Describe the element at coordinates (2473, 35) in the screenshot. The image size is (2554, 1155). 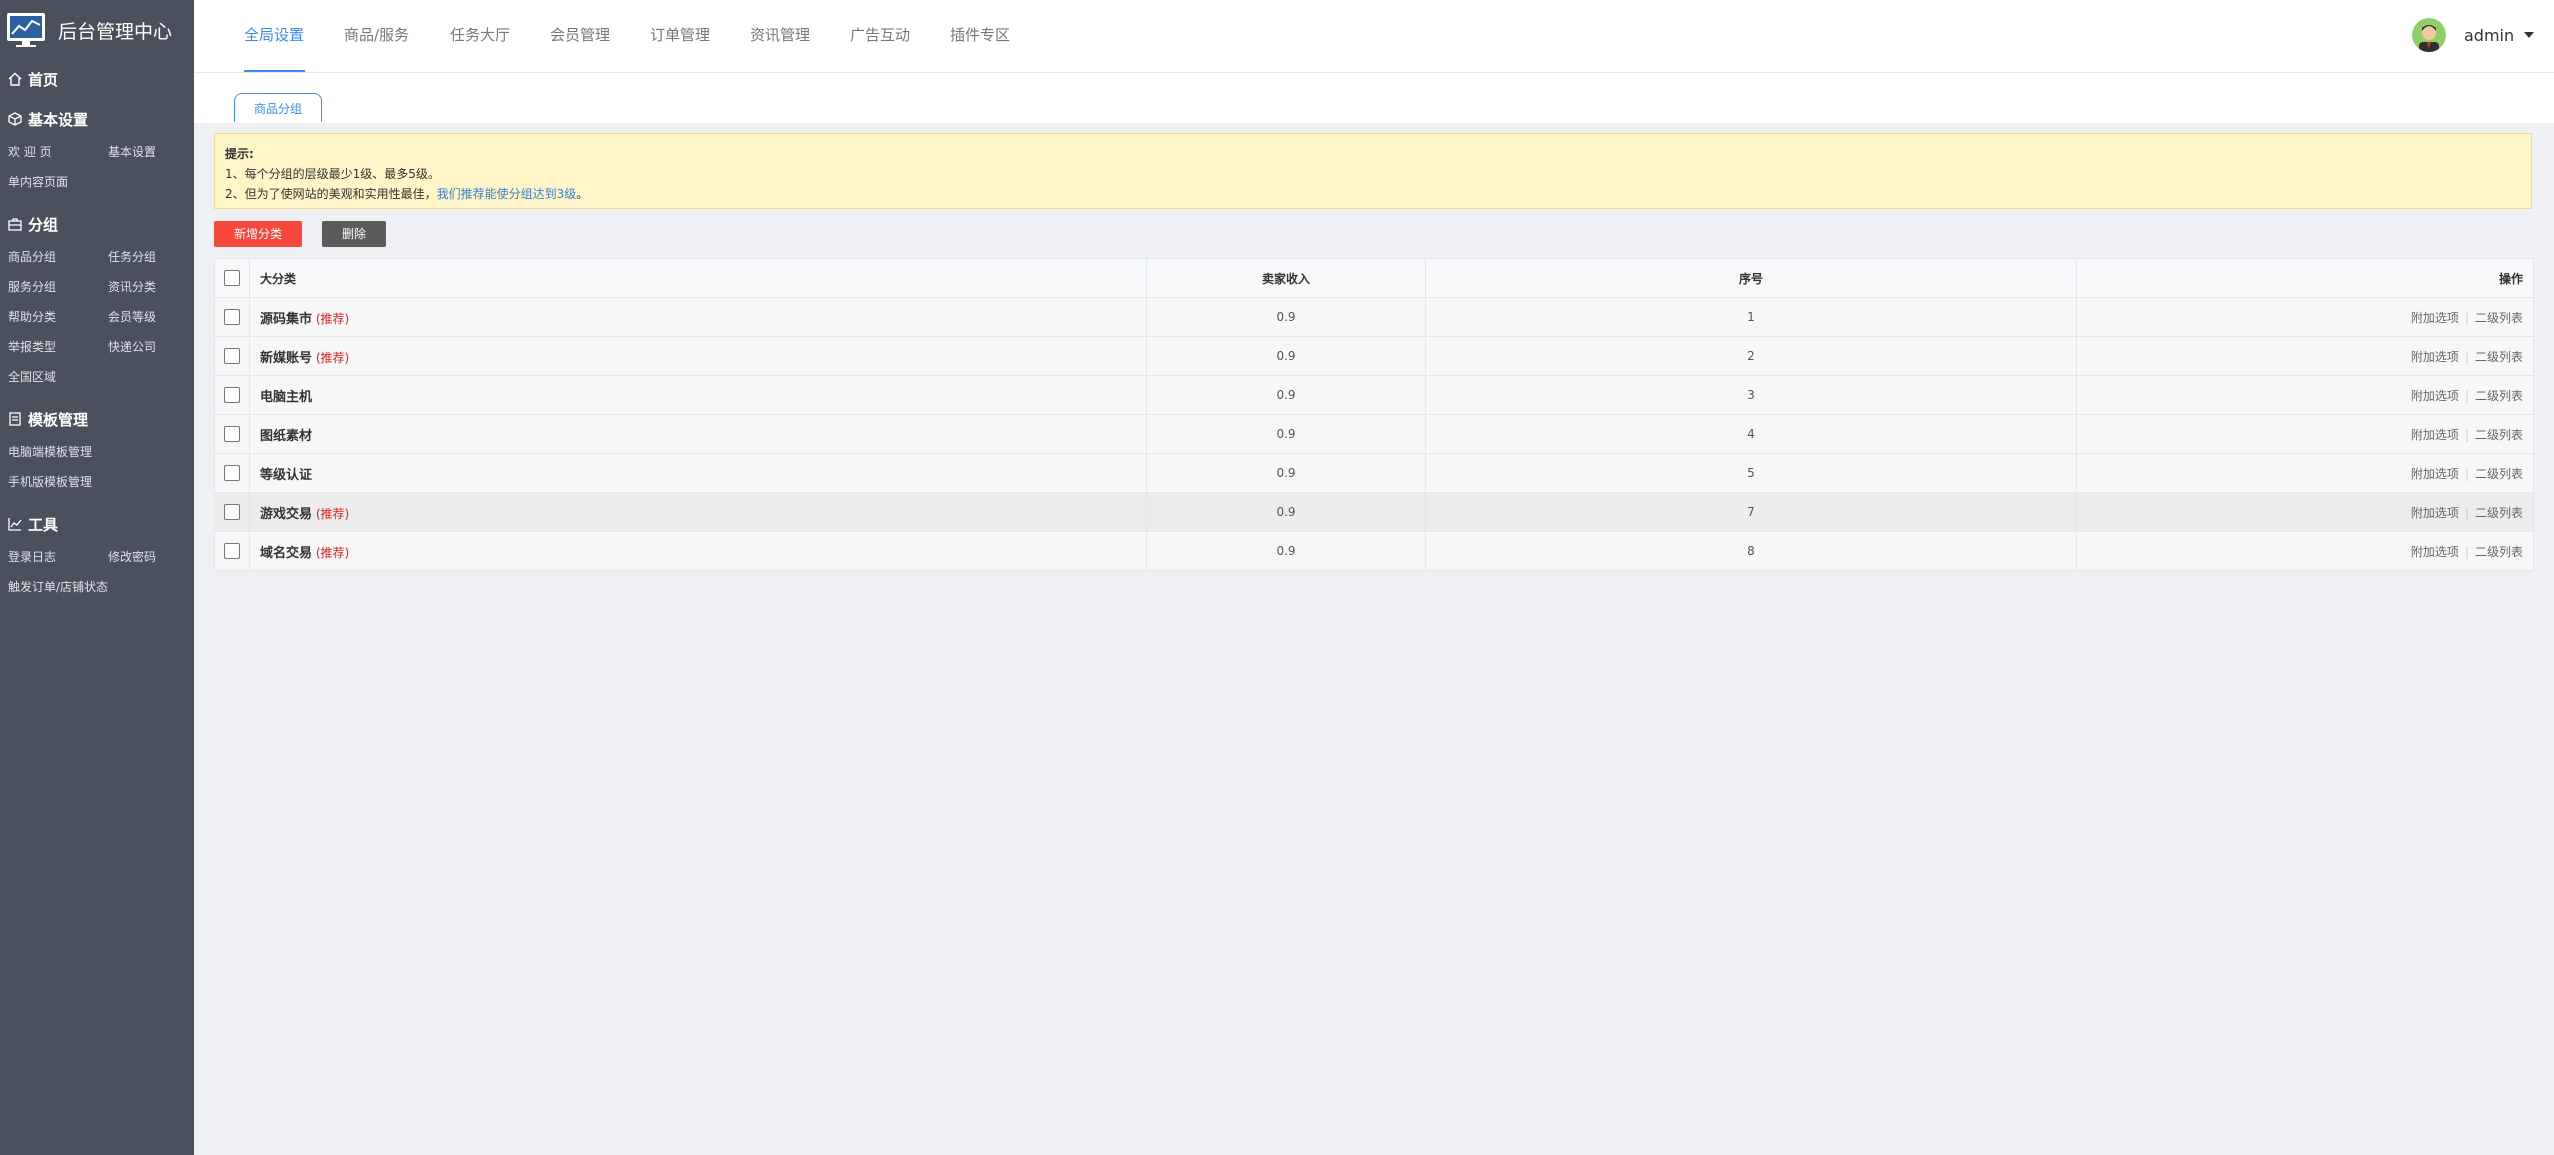
I see `user-menu: admin` at that location.